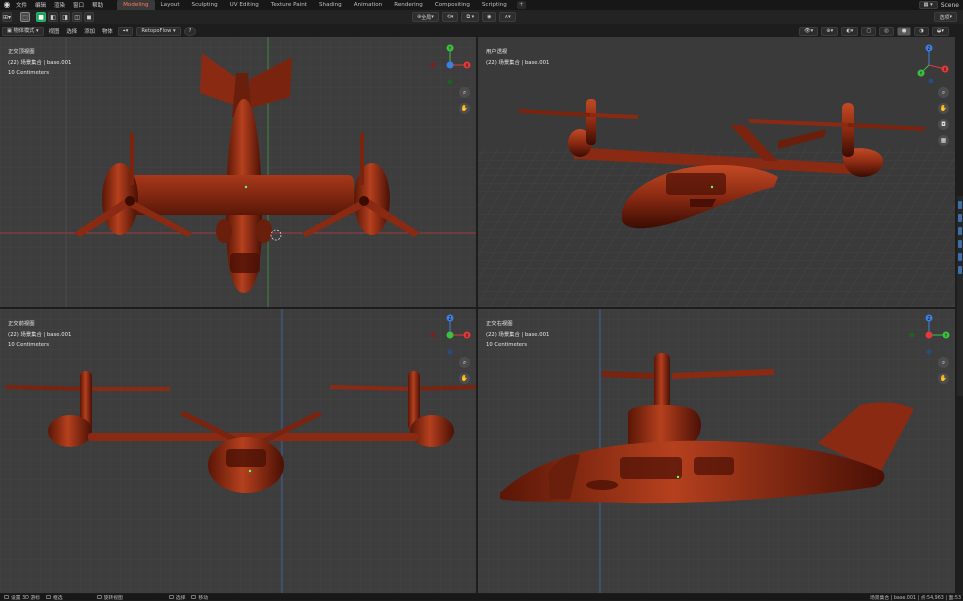 The height and width of the screenshot is (601, 963). I want to click on select-subtract-icon: ◨, so click(65, 17).